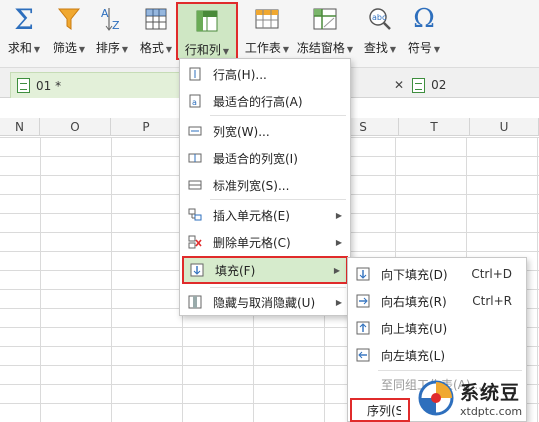 The width and height of the screenshot is (539, 422). I want to click on fill-down-icon, so click(363, 274).